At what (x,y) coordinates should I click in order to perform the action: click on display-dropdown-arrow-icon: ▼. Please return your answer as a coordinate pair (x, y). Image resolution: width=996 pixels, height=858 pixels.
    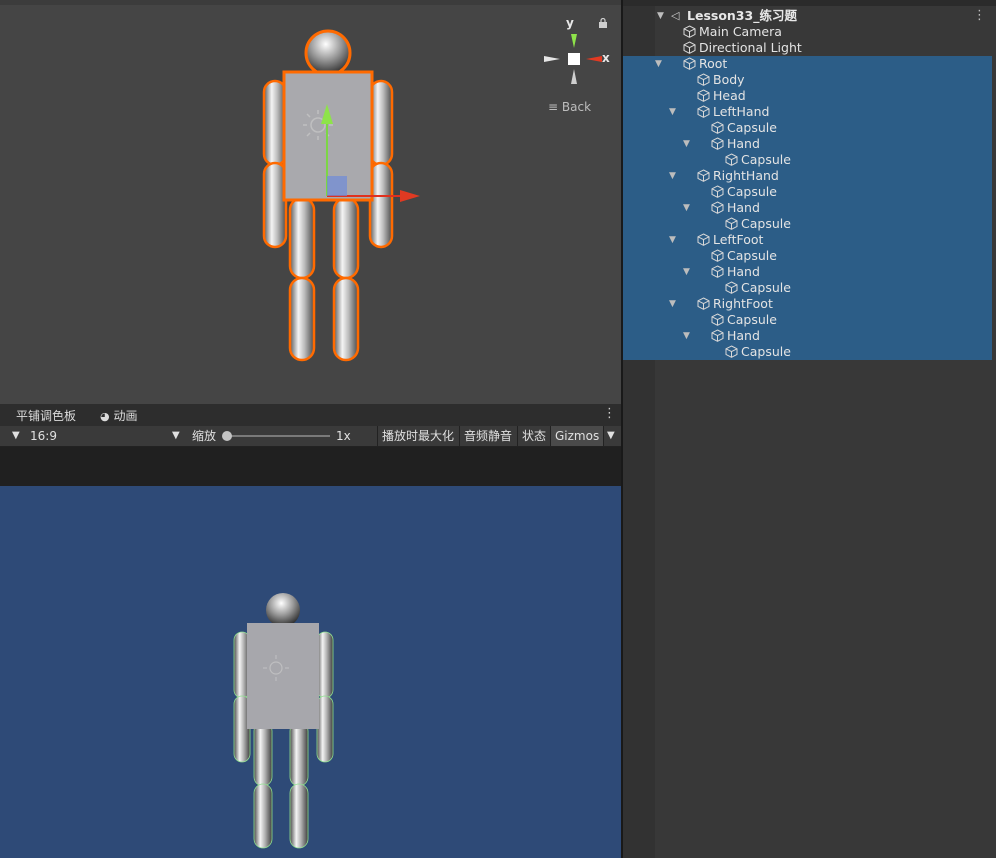
    Looking at the image, I should click on (16, 436).